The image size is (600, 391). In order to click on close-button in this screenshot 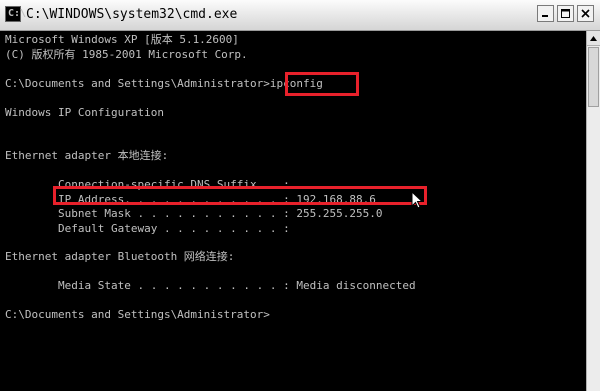, I will do `click(585, 13)`.